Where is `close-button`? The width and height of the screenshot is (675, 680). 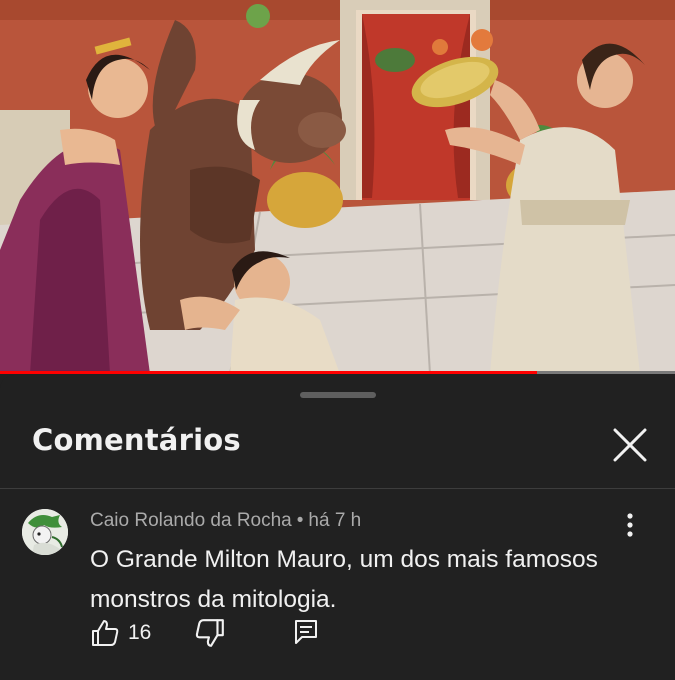
close-button is located at coordinates (630, 445).